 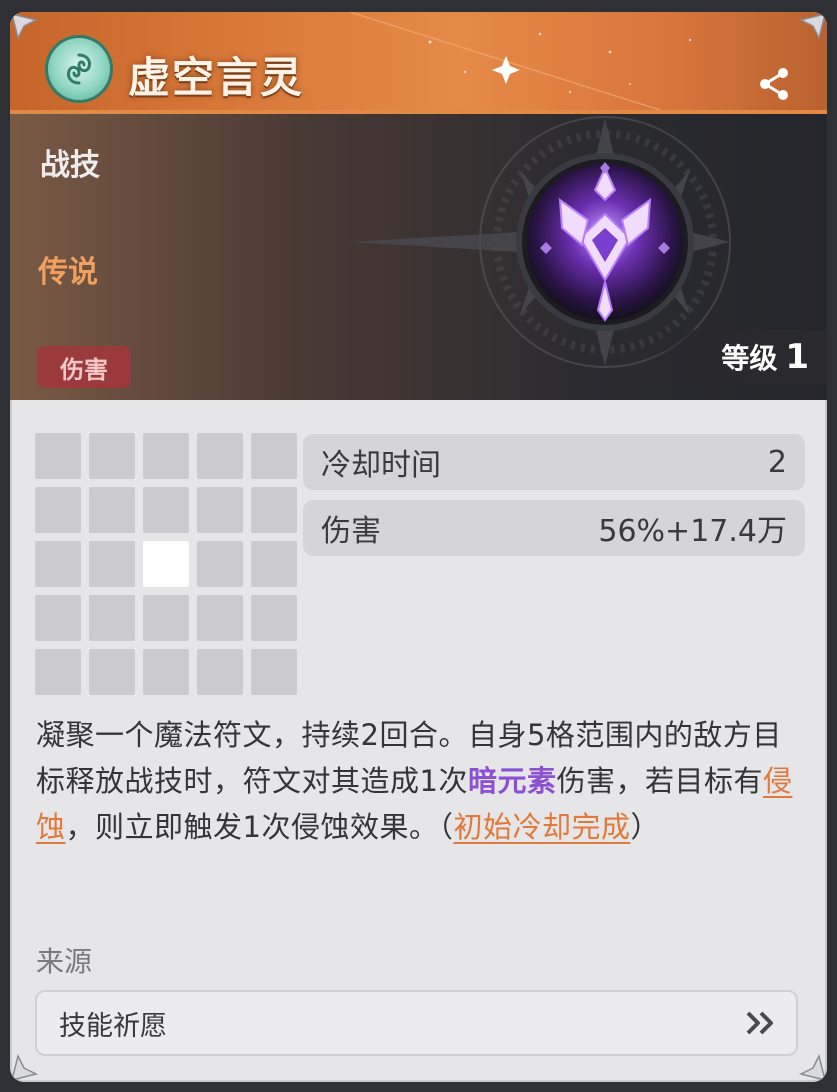 What do you see at coordinates (64, 961) in the screenshot?
I see `source-label: 来源` at bounding box center [64, 961].